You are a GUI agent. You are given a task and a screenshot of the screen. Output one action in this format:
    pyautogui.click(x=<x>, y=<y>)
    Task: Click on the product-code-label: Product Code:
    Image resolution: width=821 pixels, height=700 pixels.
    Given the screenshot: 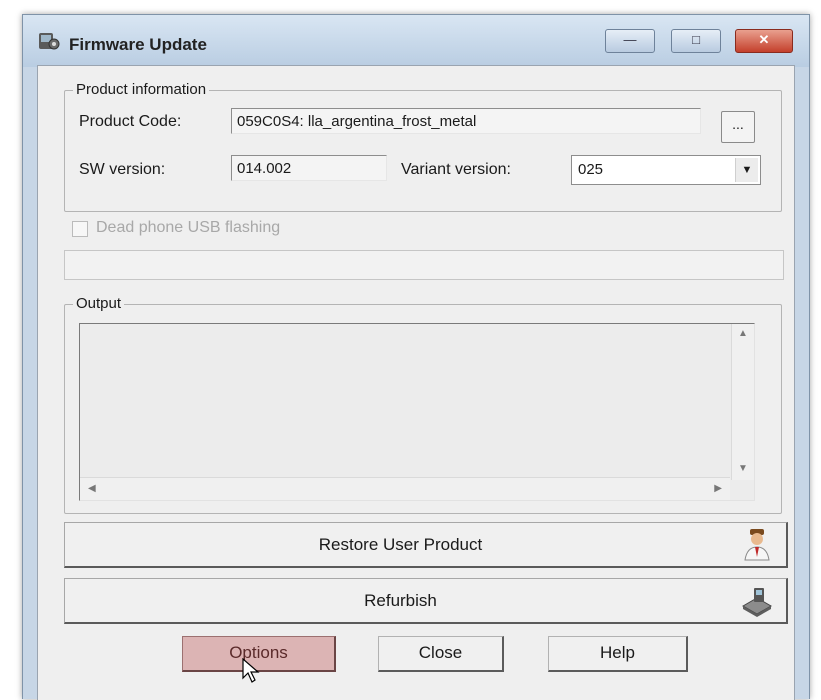 What is the action you would take?
    pyautogui.click(x=130, y=121)
    